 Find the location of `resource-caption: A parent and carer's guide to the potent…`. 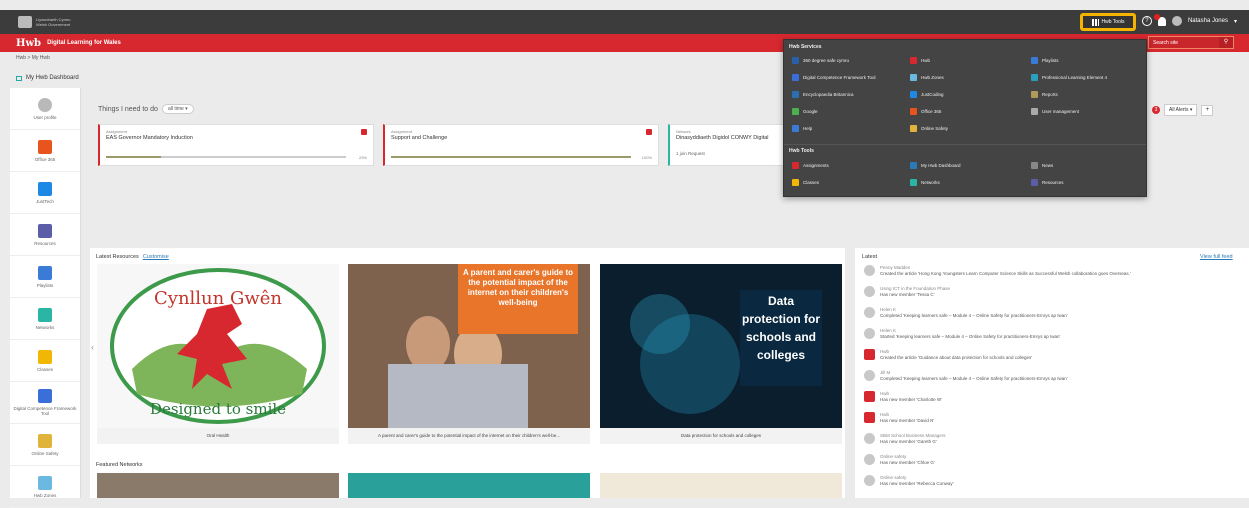

resource-caption: A parent and carer's guide to the potent… is located at coordinates (469, 436).